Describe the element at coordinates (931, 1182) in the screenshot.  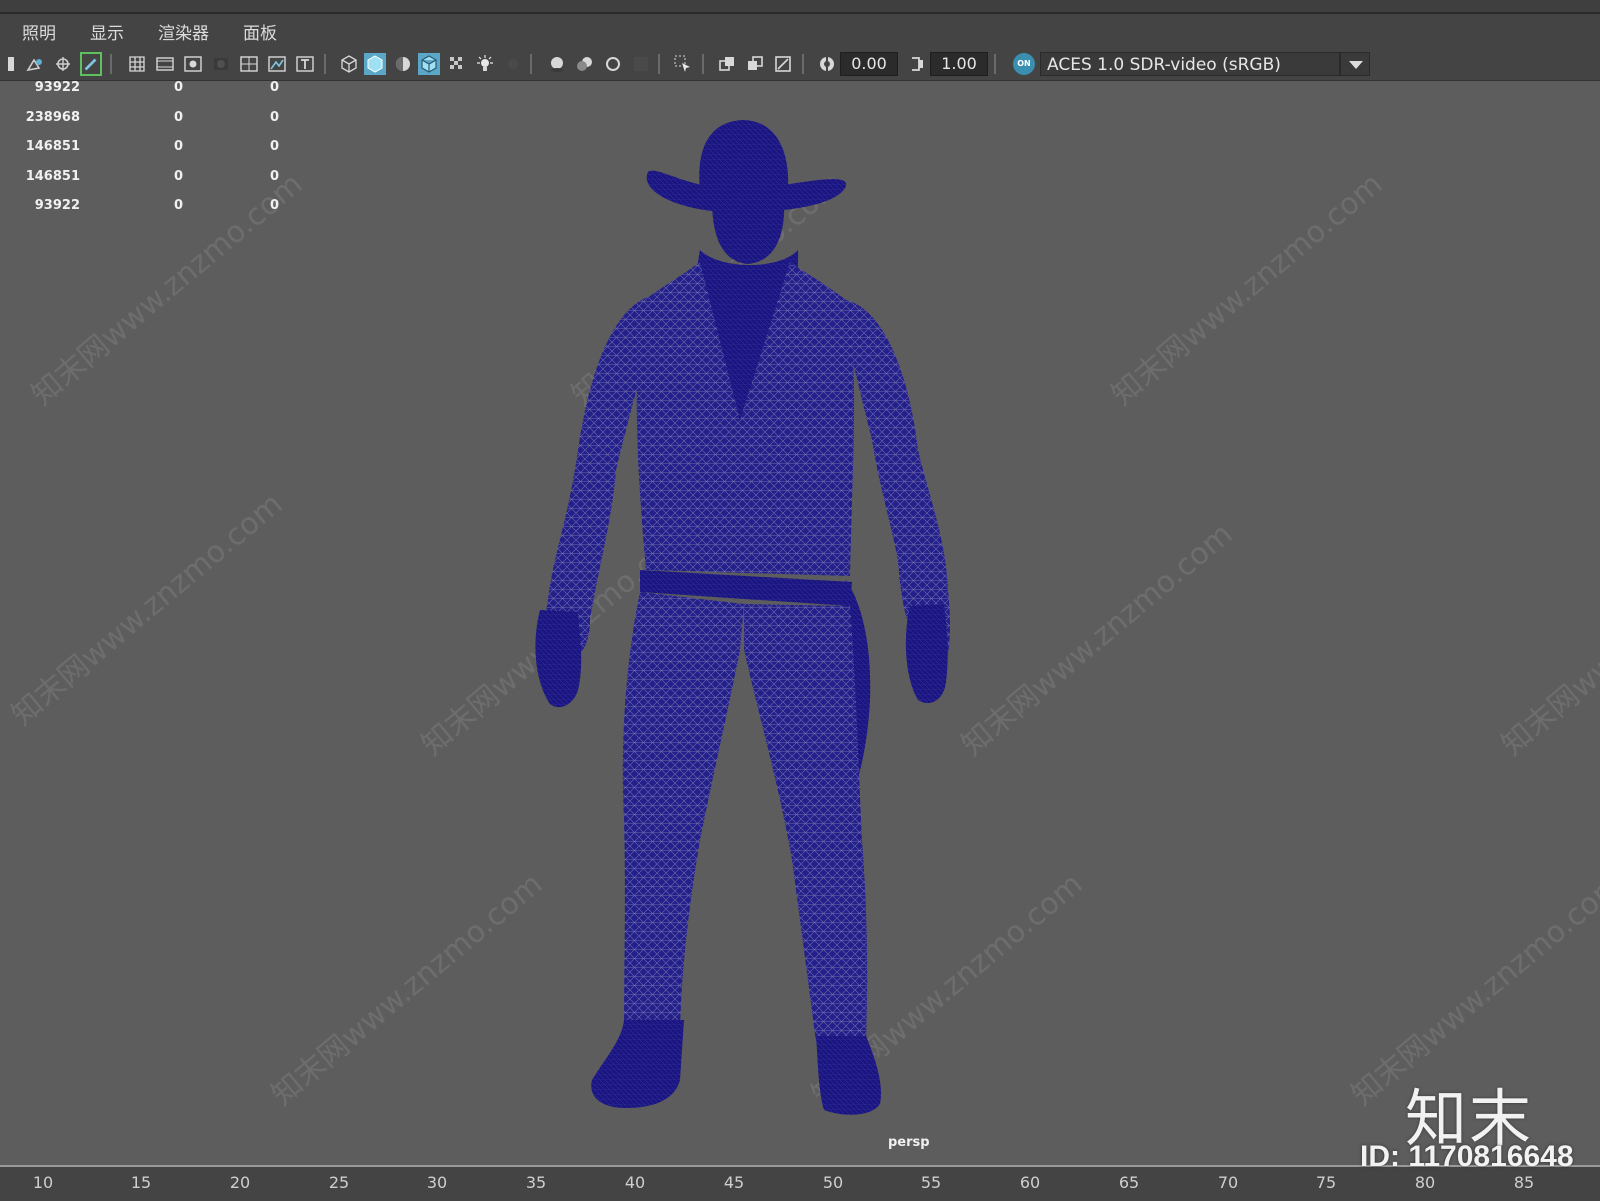
I see `frame-tick-label: 55` at that location.